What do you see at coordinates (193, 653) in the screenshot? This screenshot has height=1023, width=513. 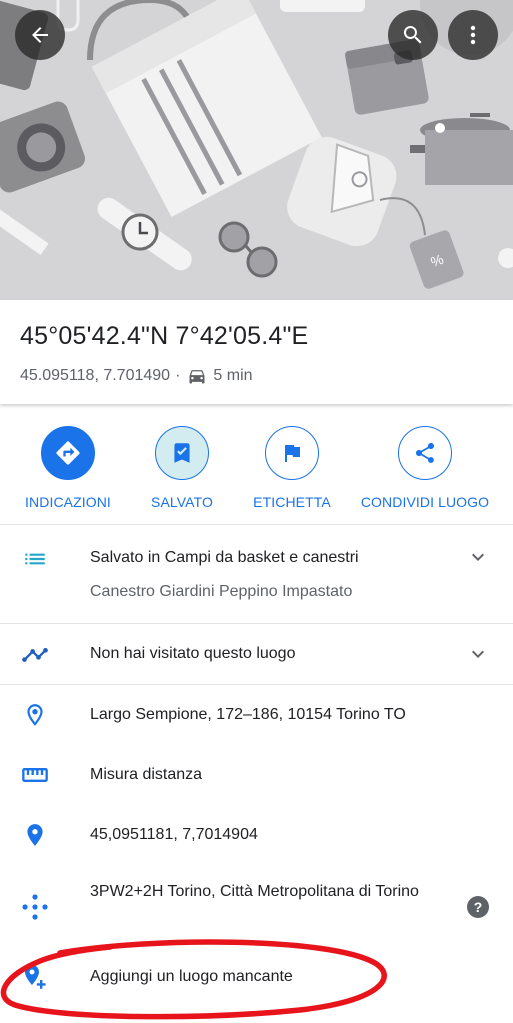 I see `visited-text: Non hai visitato questo luogo` at bounding box center [193, 653].